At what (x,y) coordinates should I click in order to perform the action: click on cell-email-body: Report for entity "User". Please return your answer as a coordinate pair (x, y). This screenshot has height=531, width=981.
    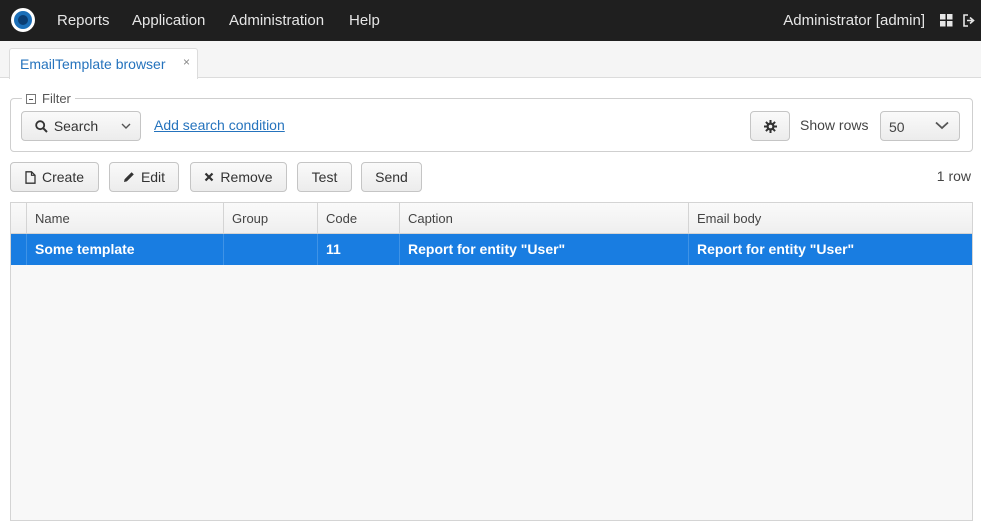
    Looking at the image, I should click on (776, 249).